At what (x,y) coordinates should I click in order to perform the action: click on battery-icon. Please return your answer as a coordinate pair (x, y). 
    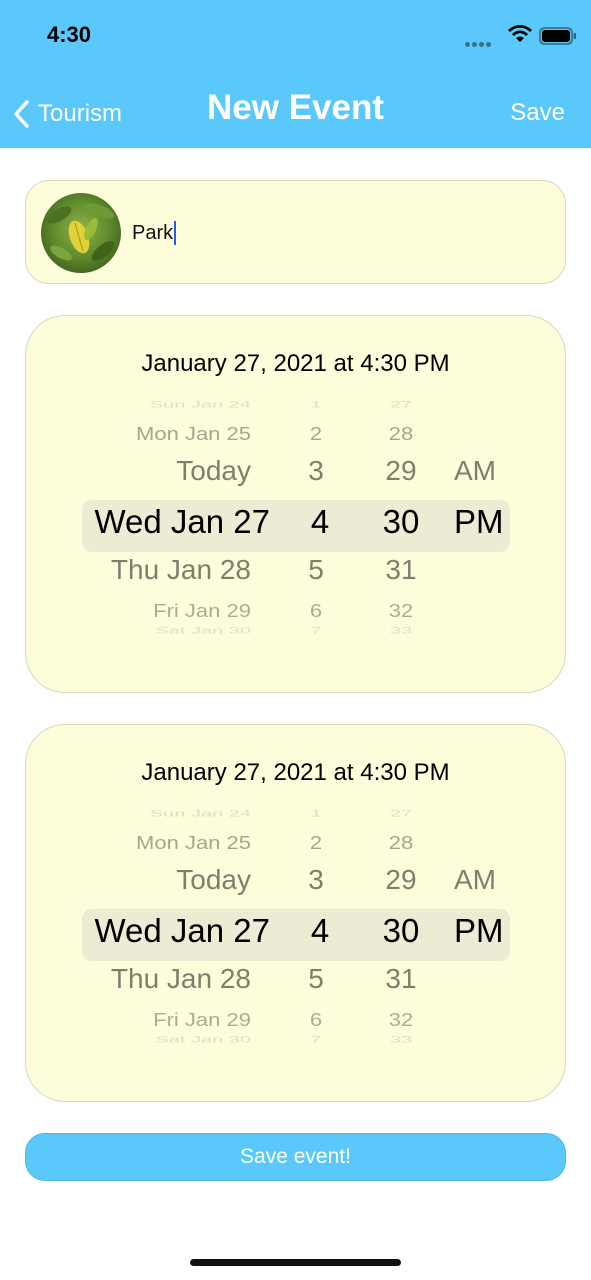
    Looking at the image, I should click on (557, 36).